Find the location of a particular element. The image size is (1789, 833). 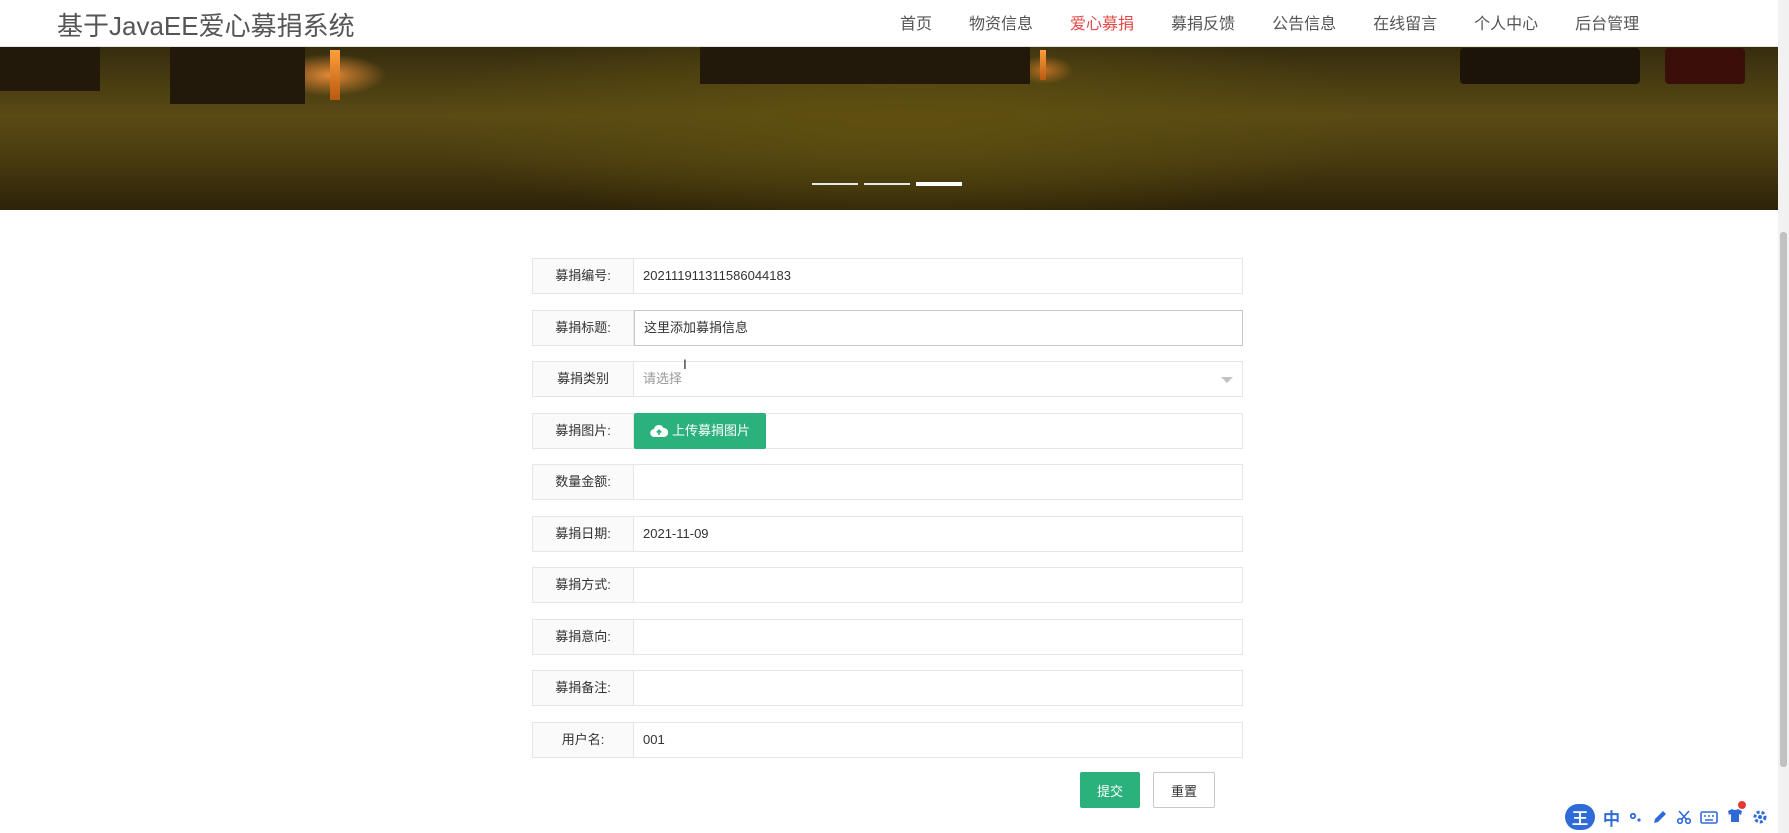

form-row-category: 募捐类别 请选择 is located at coordinates (887, 379).